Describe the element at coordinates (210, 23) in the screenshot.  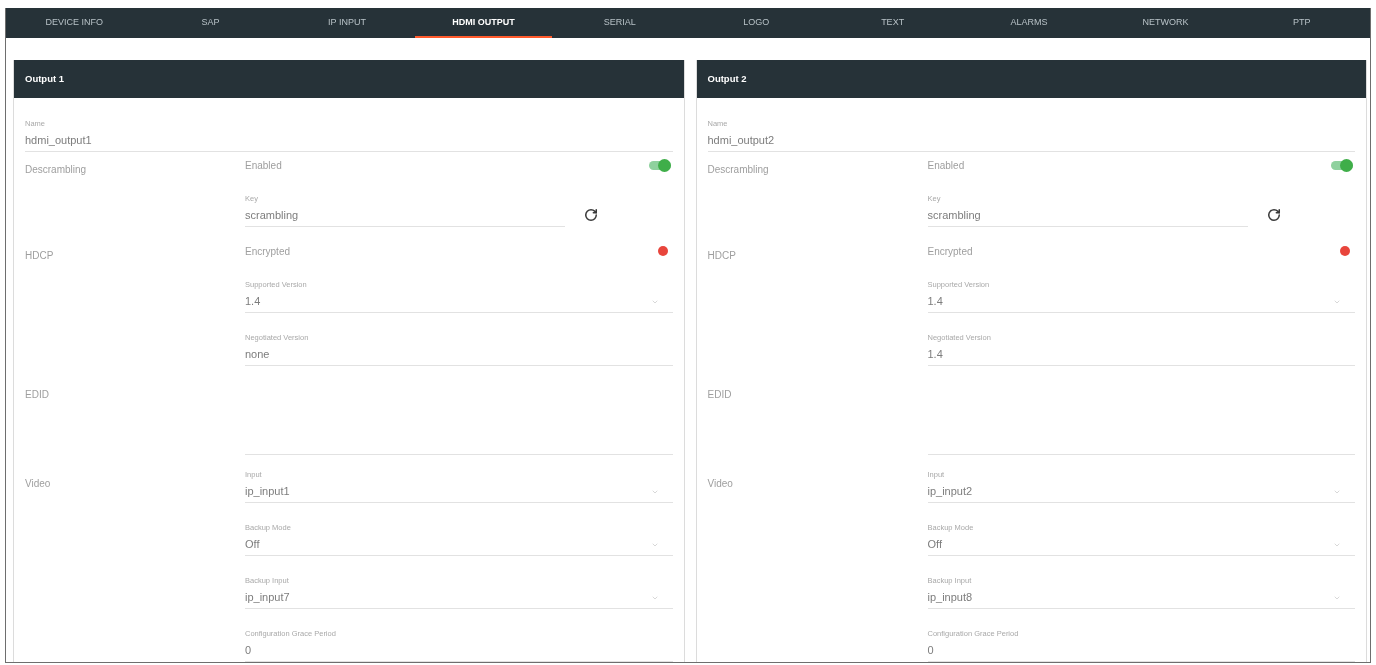
I see `tab: SAP` at that location.